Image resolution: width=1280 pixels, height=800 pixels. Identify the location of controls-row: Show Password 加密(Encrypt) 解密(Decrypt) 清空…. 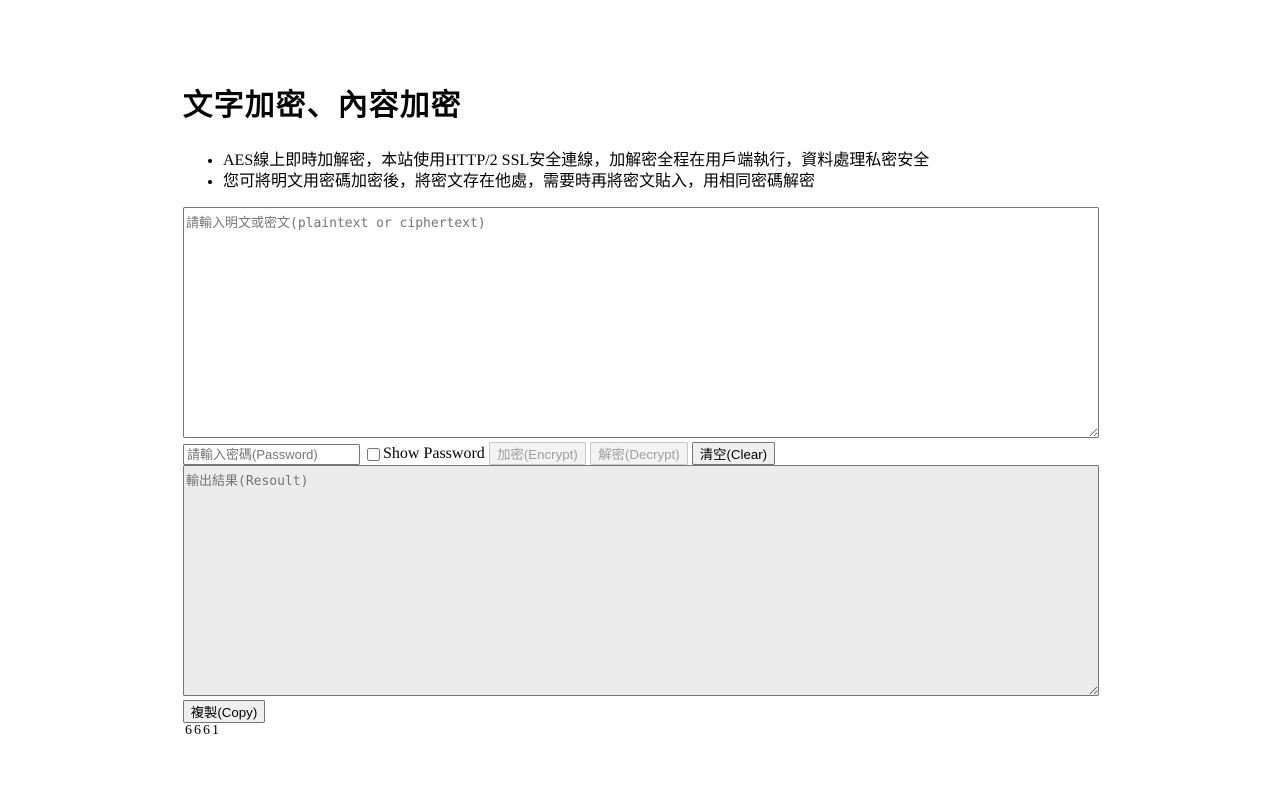
(641, 454).